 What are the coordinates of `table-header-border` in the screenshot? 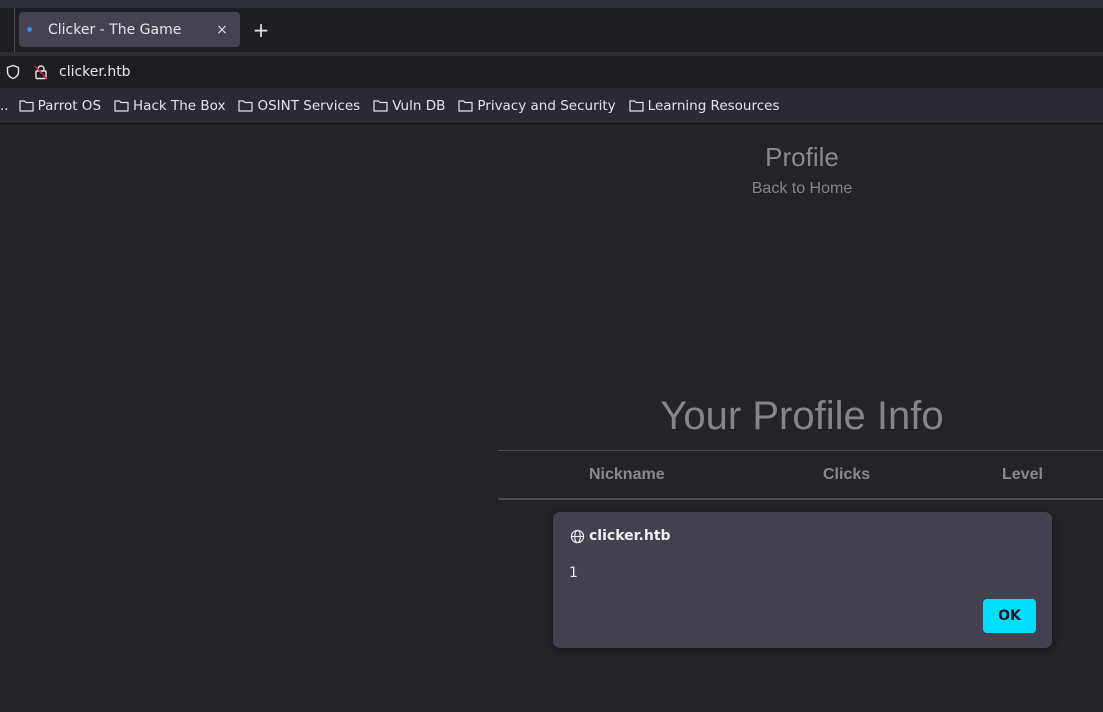 It's located at (800, 499).